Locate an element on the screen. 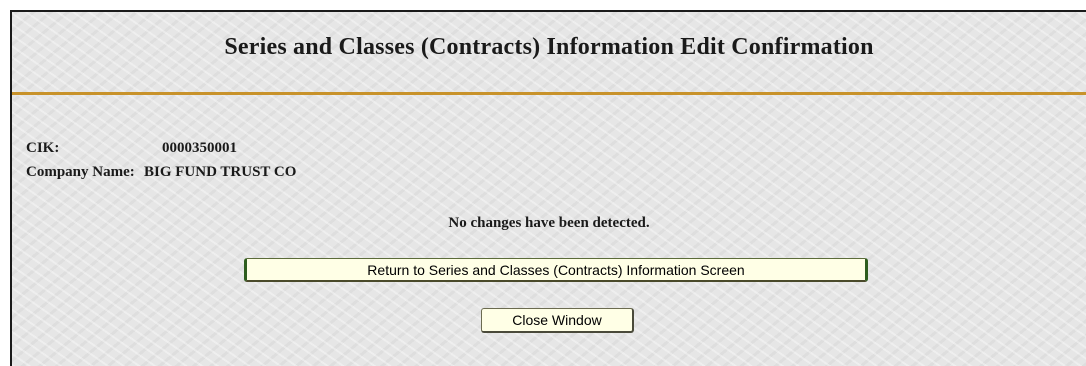 The image size is (1086, 366). cik-label: CIK: is located at coordinates (43, 148).